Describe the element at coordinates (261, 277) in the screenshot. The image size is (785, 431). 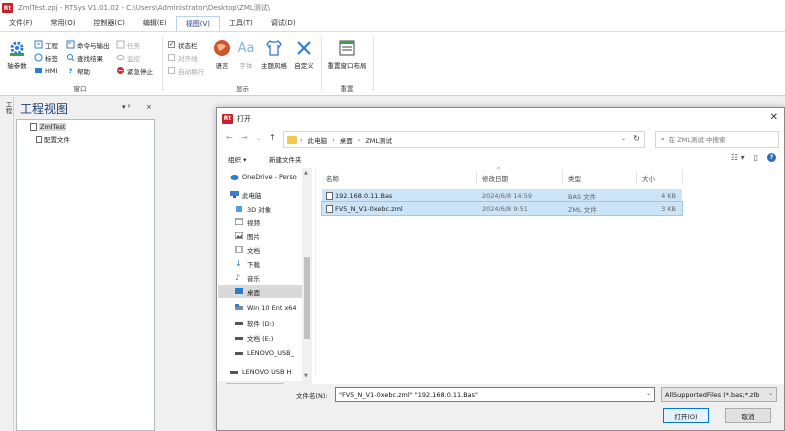
I see `nav-item-music: ♪ 音乐` at that location.